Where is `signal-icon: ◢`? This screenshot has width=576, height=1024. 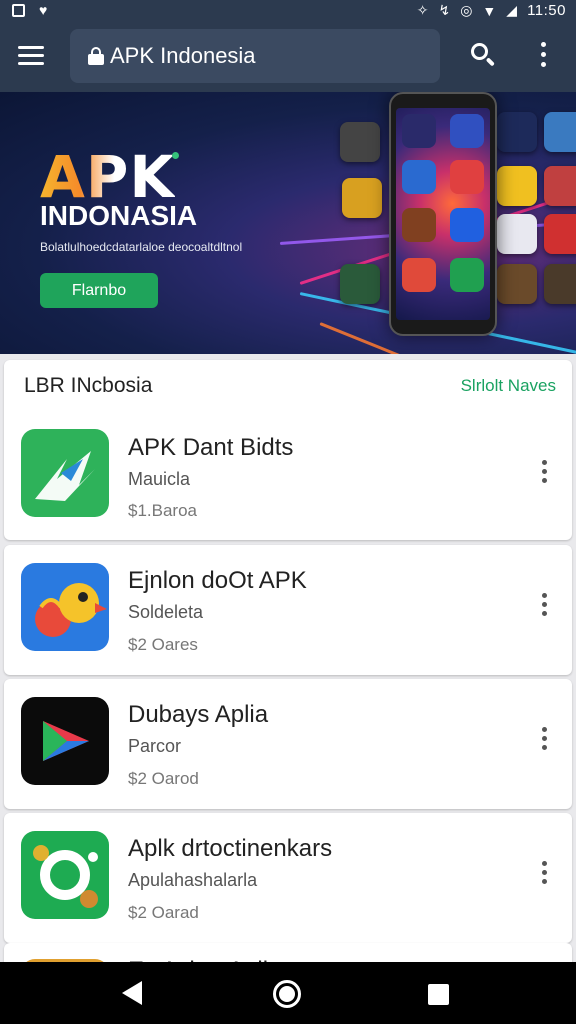
signal-icon: ◢ is located at coordinates (512, 10).